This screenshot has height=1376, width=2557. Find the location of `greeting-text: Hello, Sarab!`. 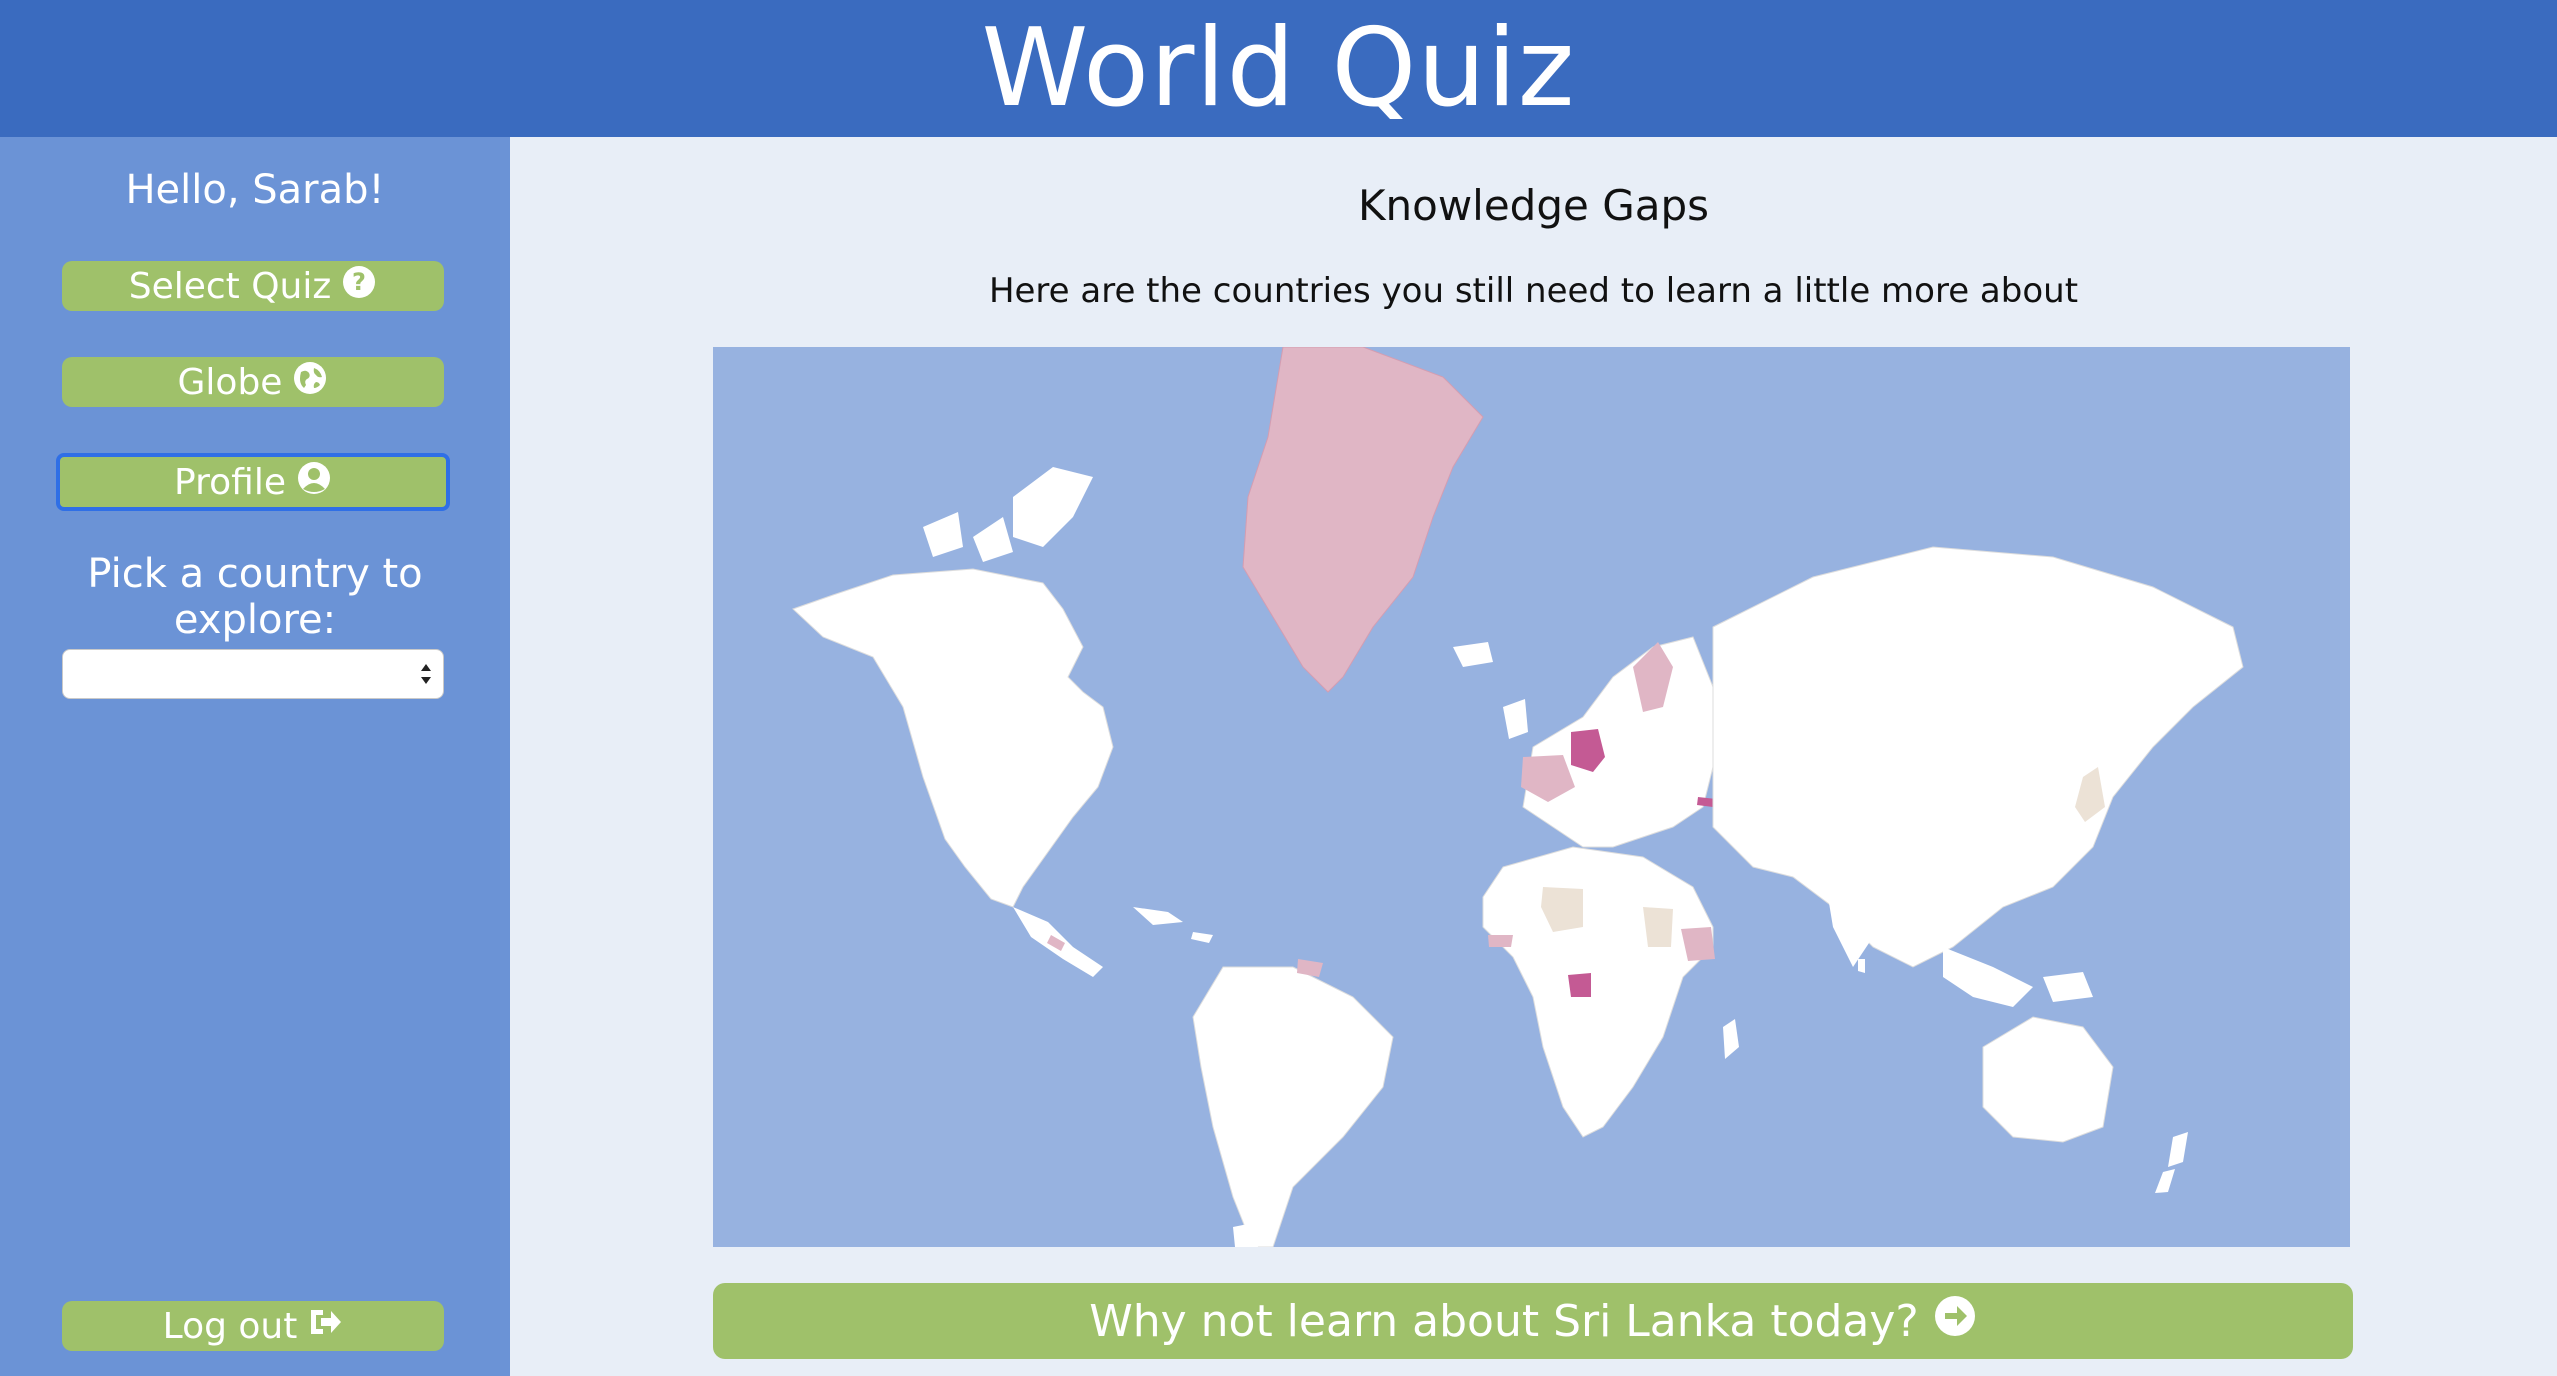

greeting-text: Hello, Sarab! is located at coordinates (255, 190).